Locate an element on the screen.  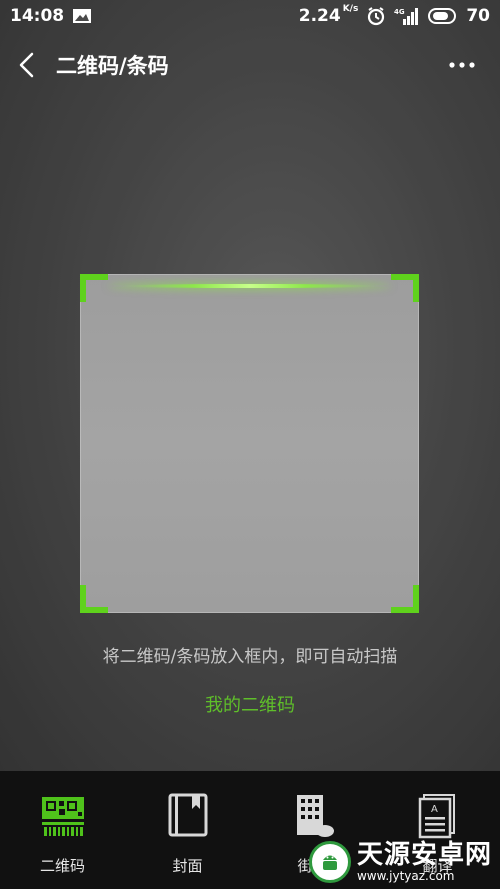
alarm-clock-icon is located at coordinates (376, 16).